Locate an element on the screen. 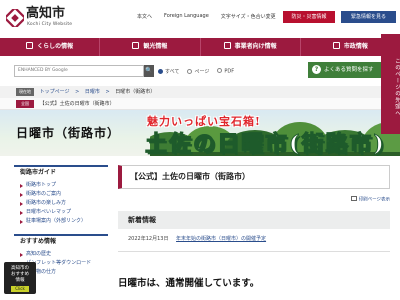 This screenshot has width=400, height=300. banner-title: 土佐の日曜市(街路市) is located at coordinates (265, 144).